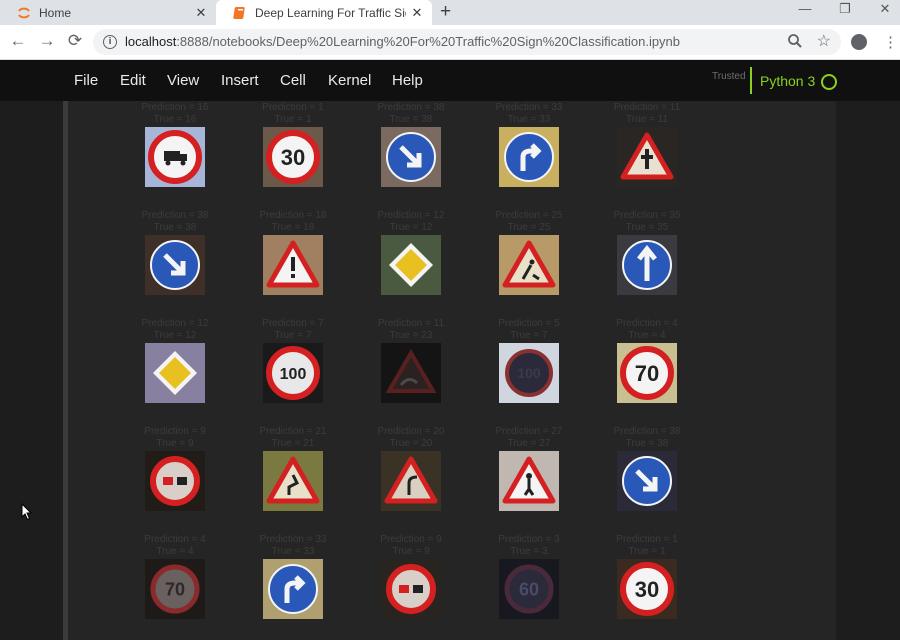  Describe the element at coordinates (110, 42) in the screenshot. I see `site-info-icon: i` at that location.